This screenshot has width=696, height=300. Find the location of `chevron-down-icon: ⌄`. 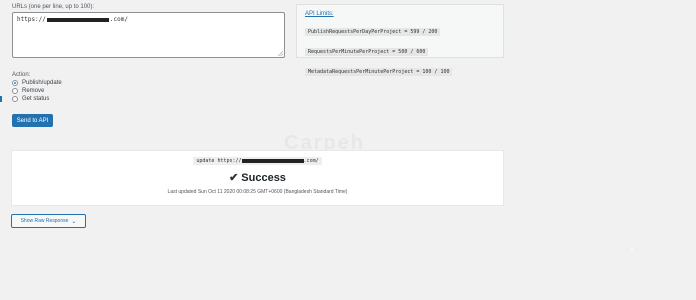

chevron-down-icon: ⌄ is located at coordinates (74, 221).